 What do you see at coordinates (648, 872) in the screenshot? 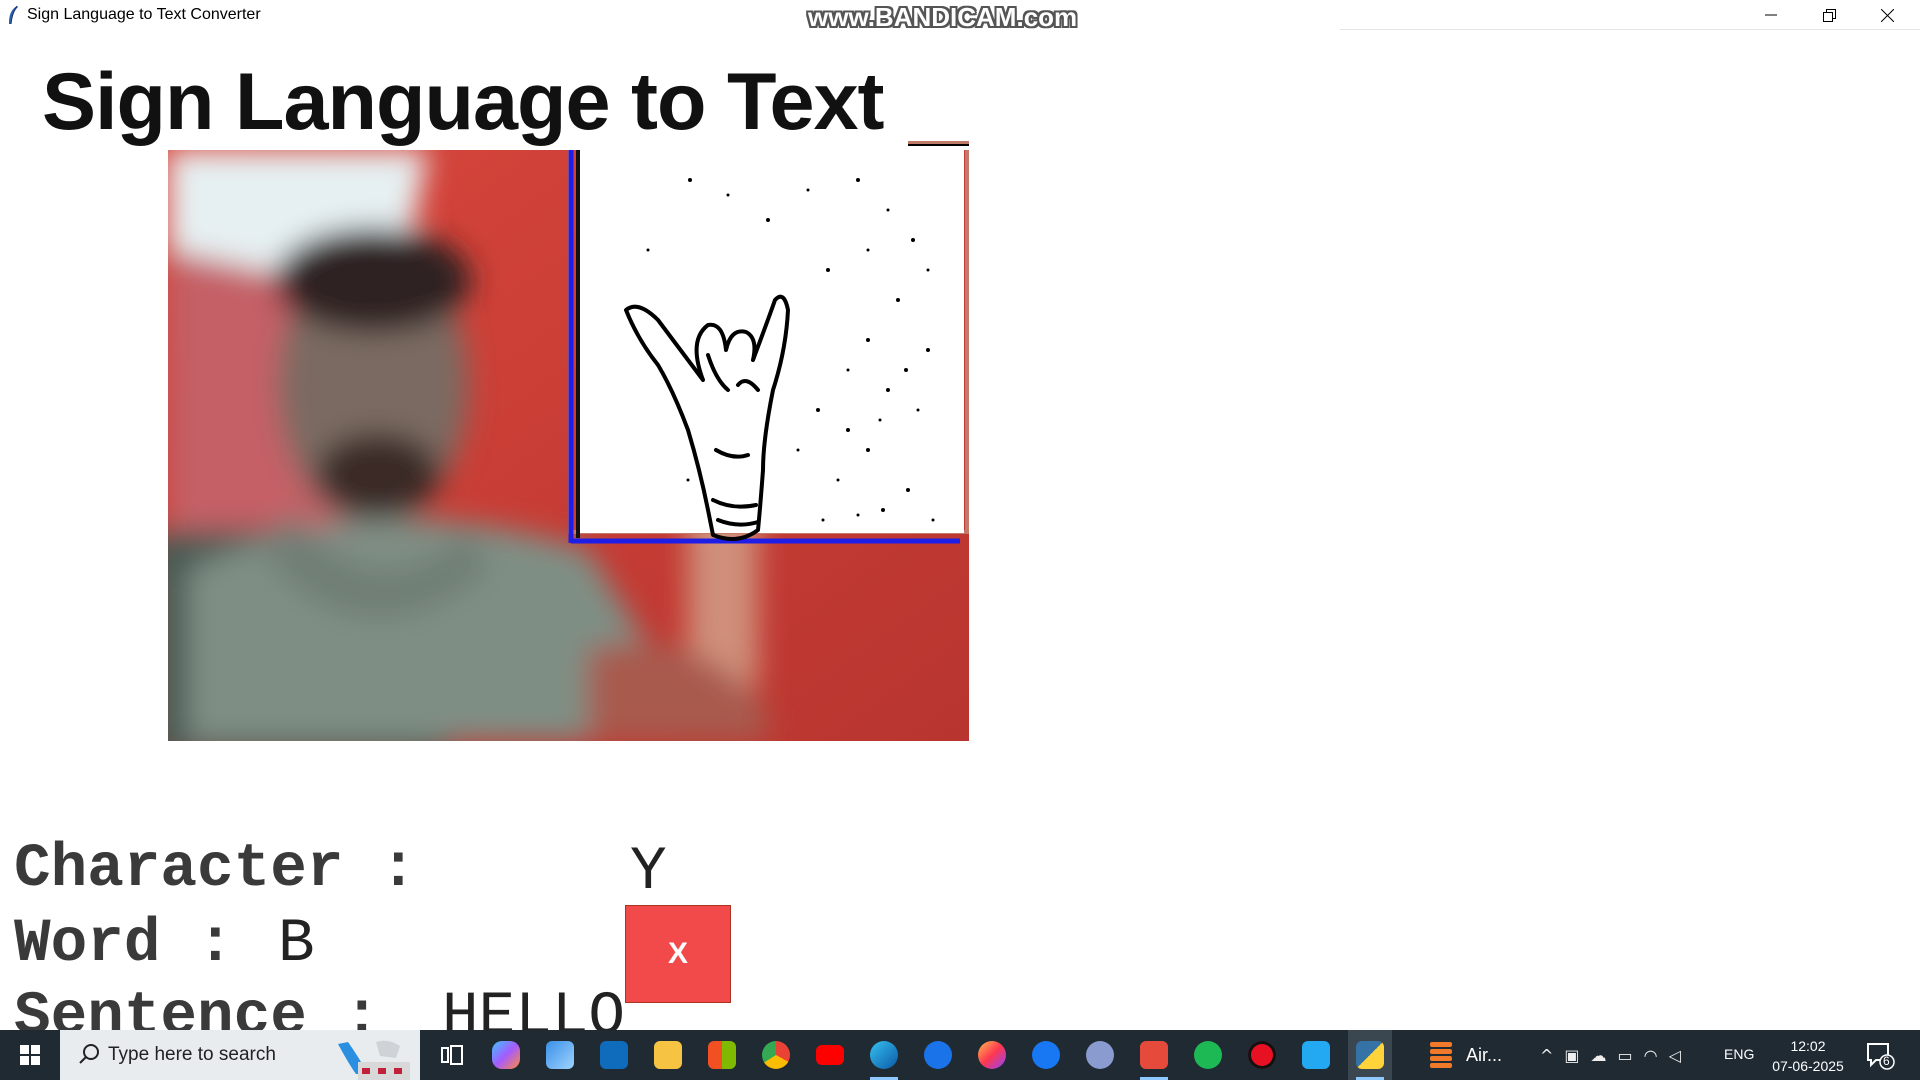
I see `character-value: Y` at bounding box center [648, 872].